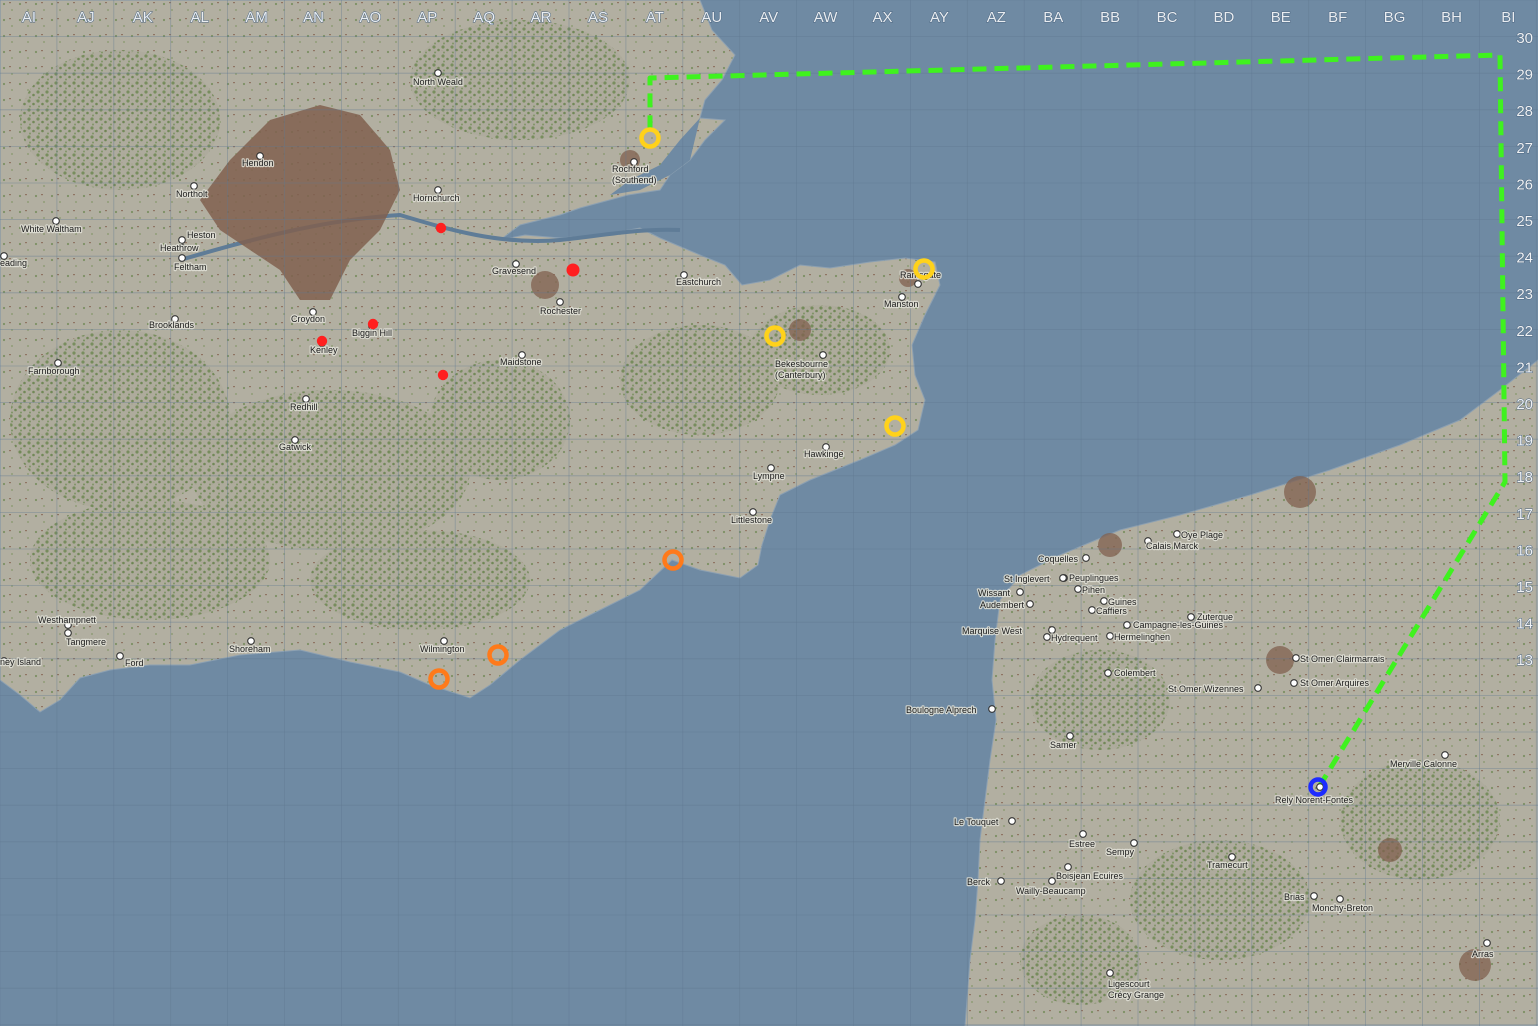 The image size is (1538, 1026). Describe the element at coordinates (54, 371) in the screenshot. I see `place-label: Farnborough` at that location.